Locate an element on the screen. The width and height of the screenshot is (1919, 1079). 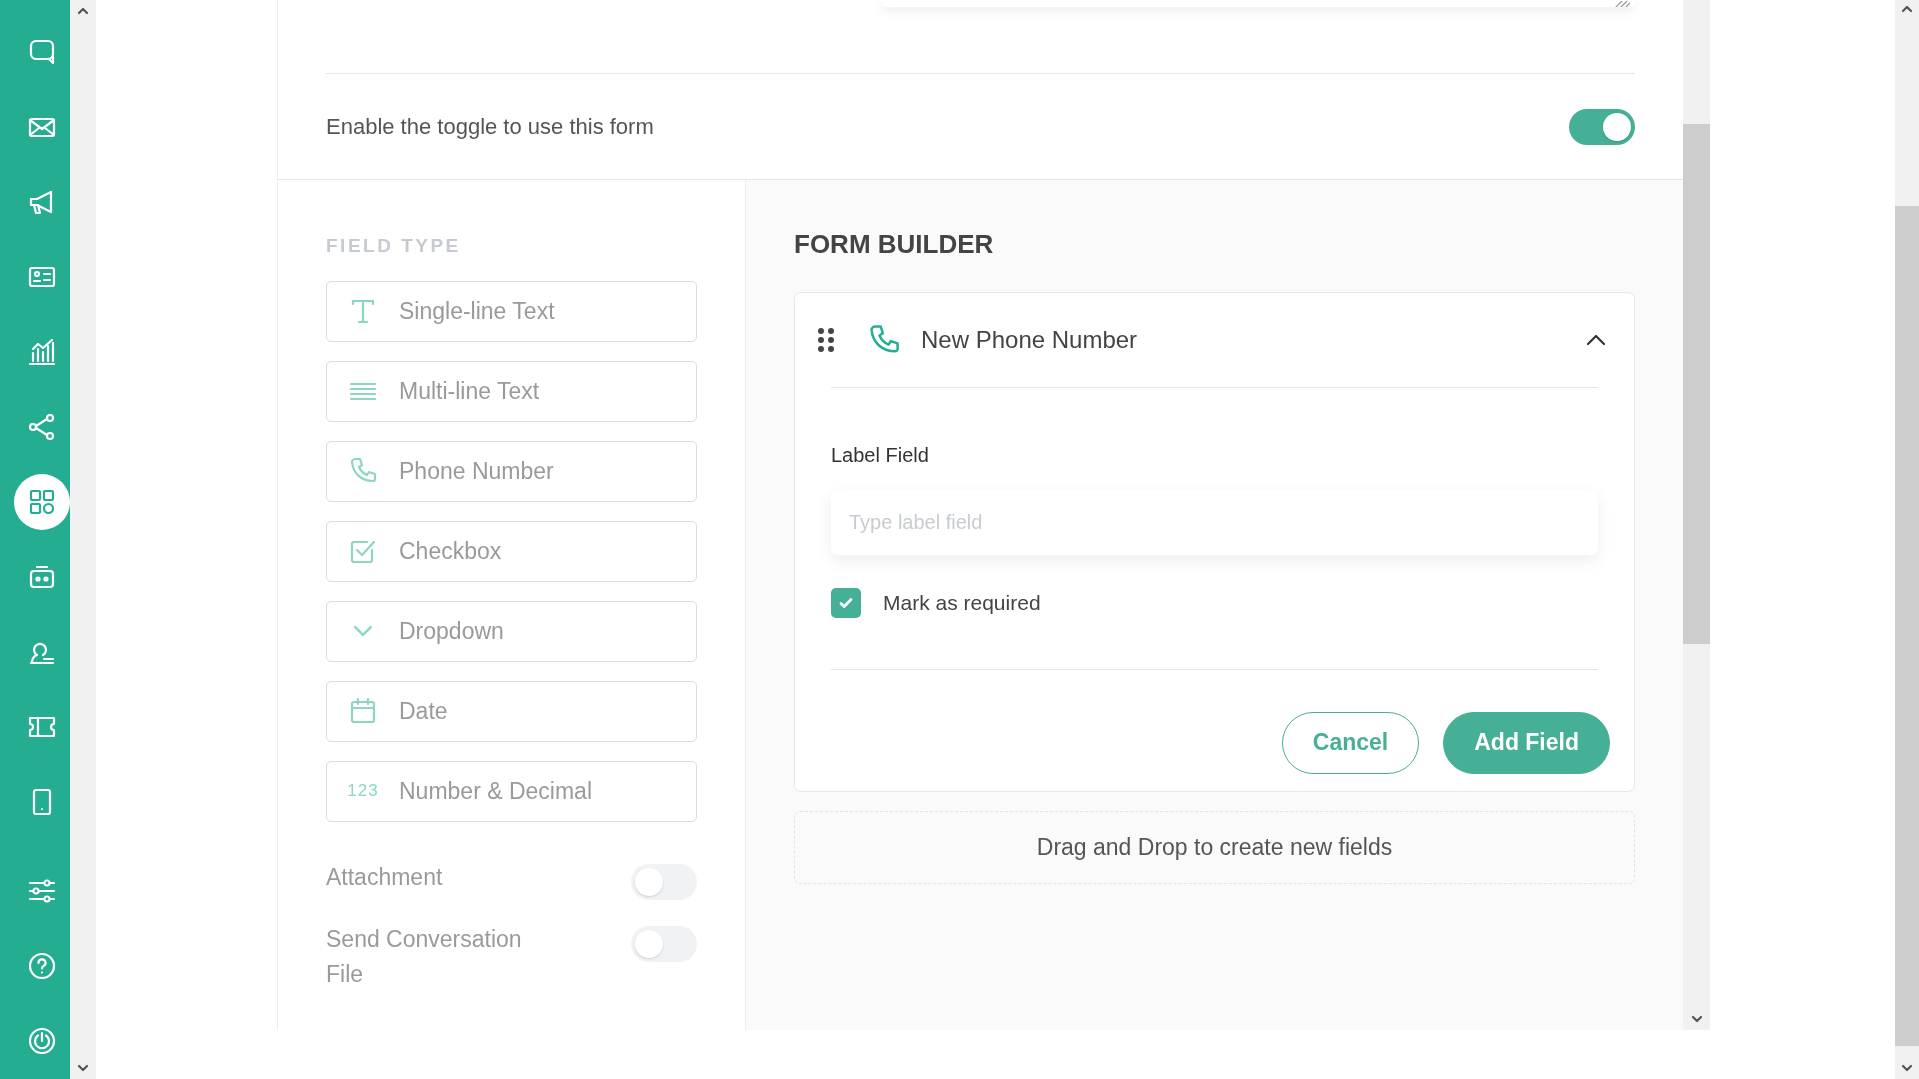
add-field-button: Add Field is located at coordinates (1526, 742).